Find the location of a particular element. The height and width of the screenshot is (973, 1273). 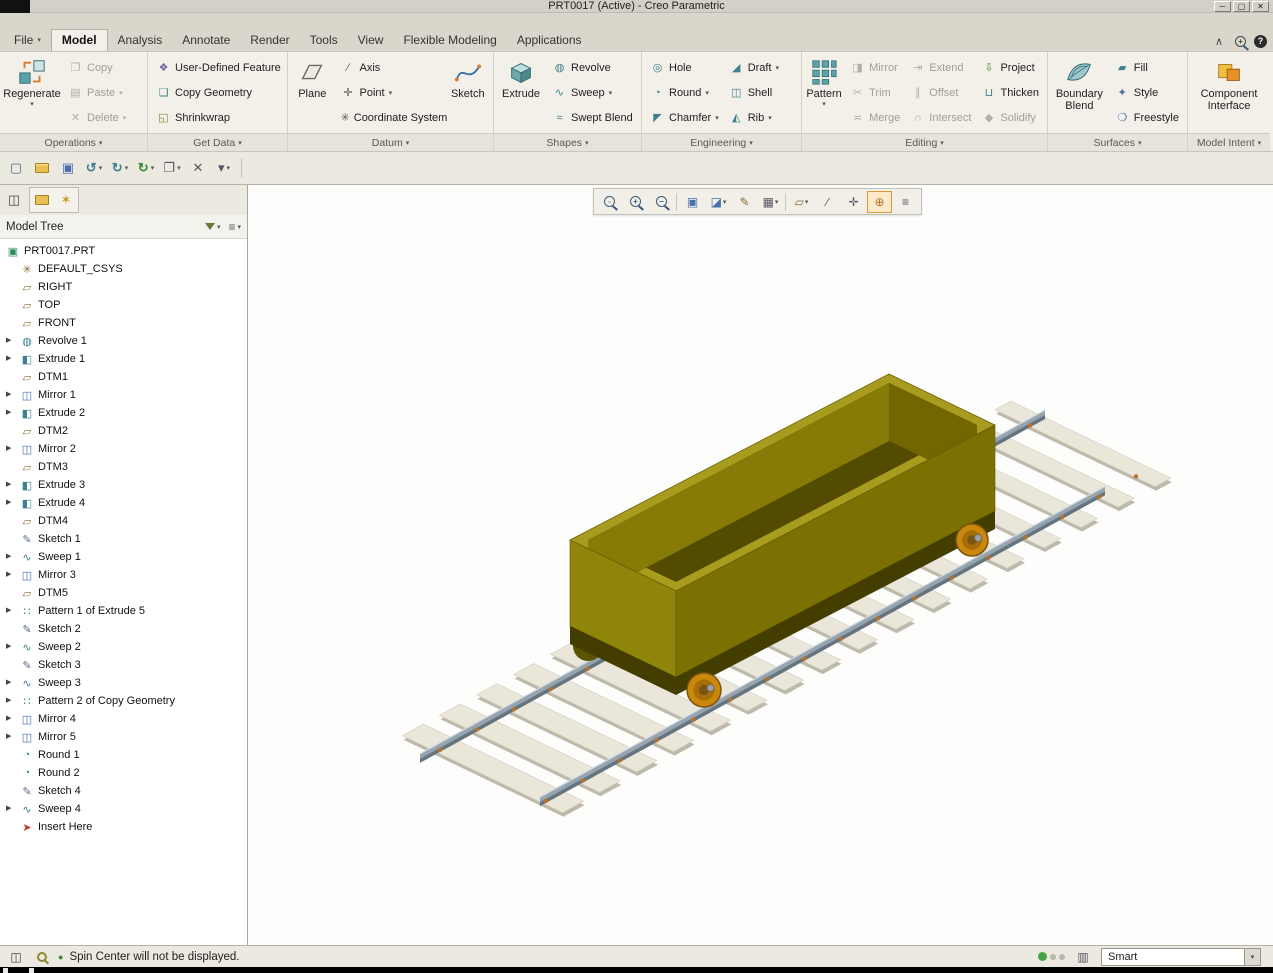

tree-item: DTM5 is located at coordinates (123, 593).